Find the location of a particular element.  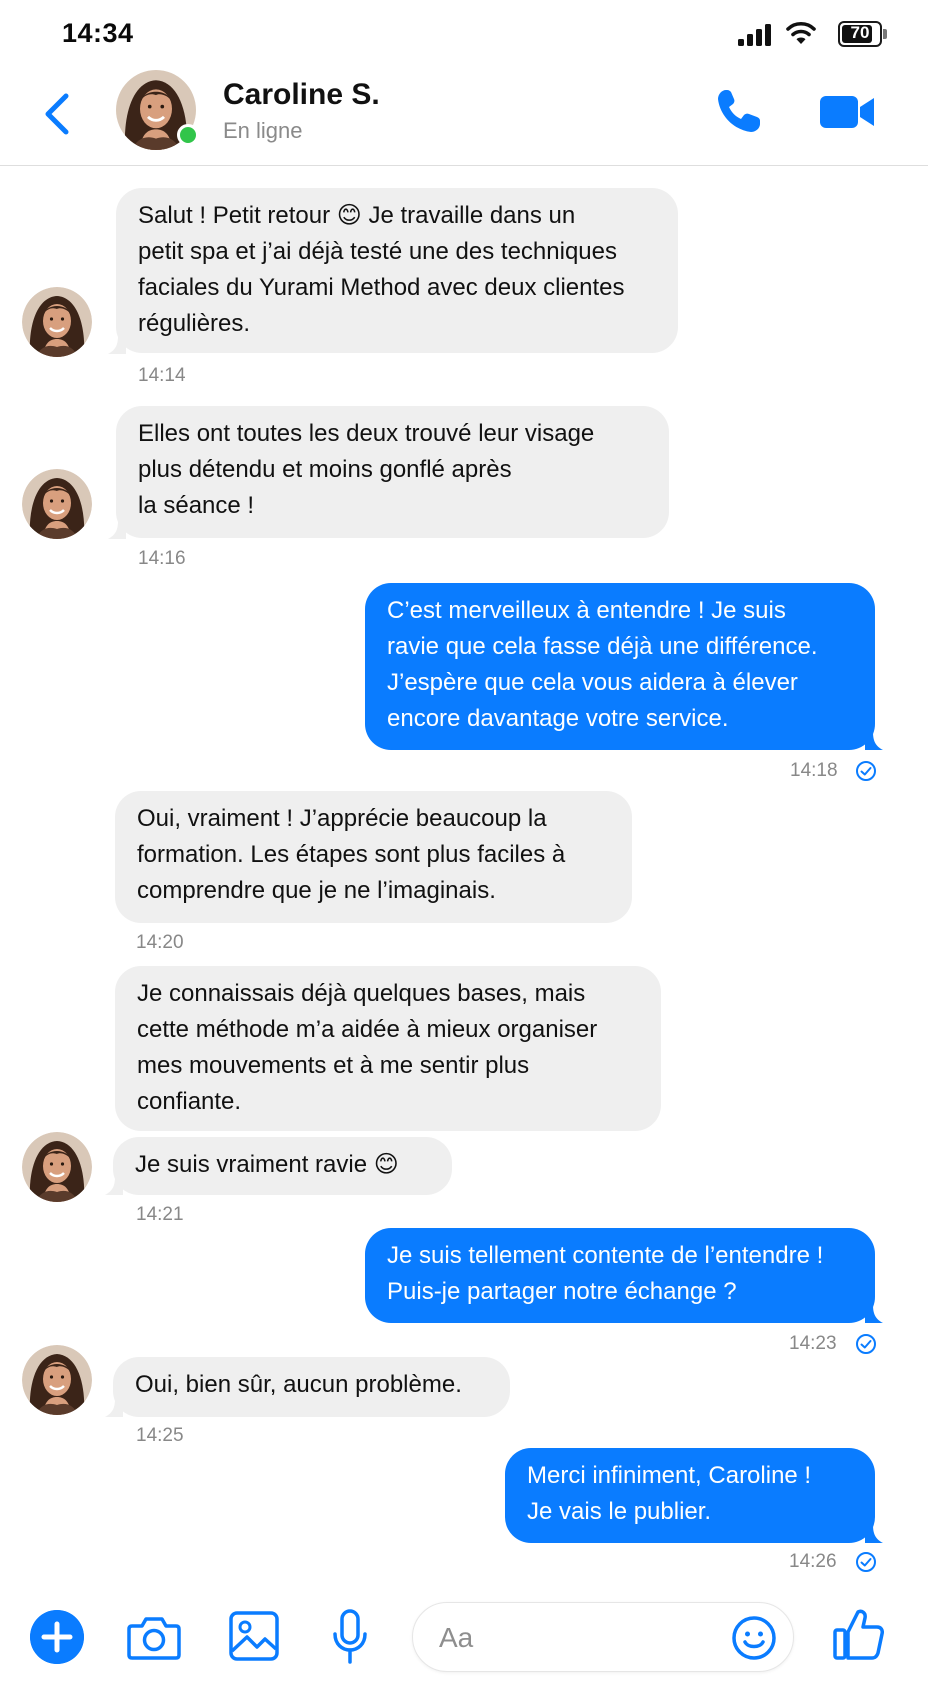

message-time: 14:25 is located at coordinates (160, 1435).